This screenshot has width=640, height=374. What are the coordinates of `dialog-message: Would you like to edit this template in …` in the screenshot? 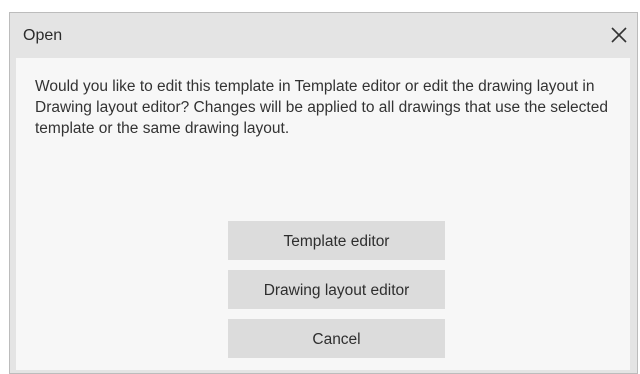 It's located at (321, 107).